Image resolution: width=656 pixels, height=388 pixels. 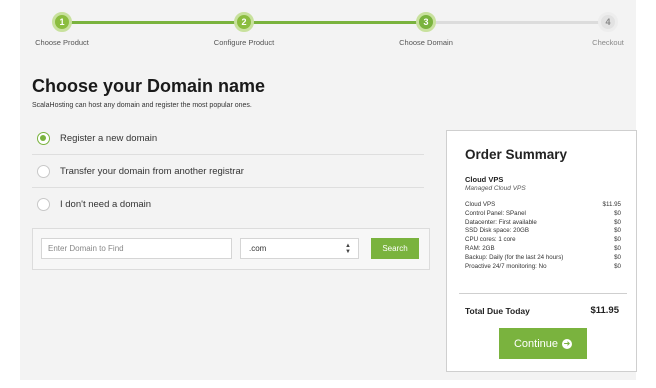 What do you see at coordinates (567, 343) in the screenshot?
I see `arrow-right-circle-icon: ➜` at bounding box center [567, 343].